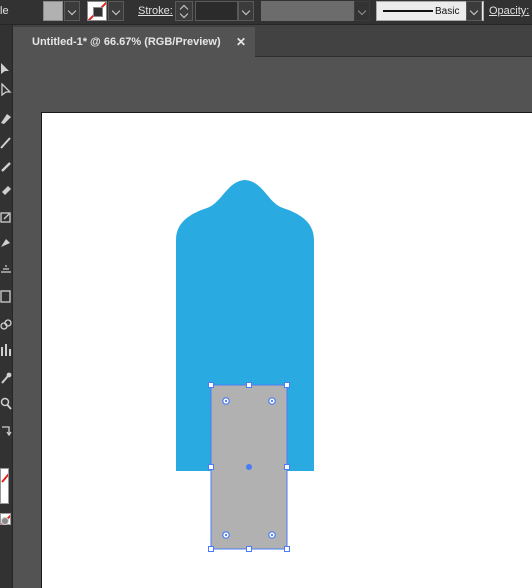 Image resolution: width=532 pixels, height=588 pixels. What do you see at coordinates (246, 11) in the screenshot?
I see `stroke-weight-dropdown-chevron-icon` at bounding box center [246, 11].